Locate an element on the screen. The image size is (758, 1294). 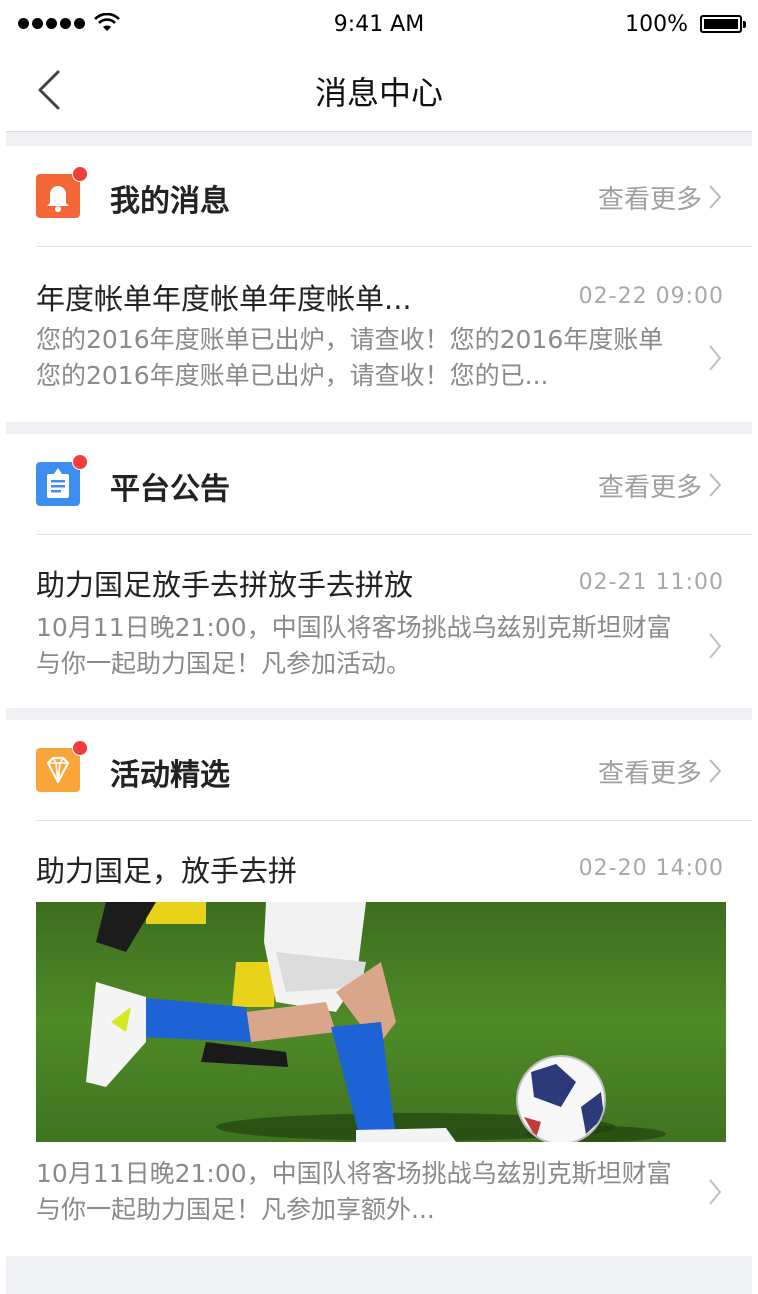
section-title: 我的消息 is located at coordinates (170, 201).